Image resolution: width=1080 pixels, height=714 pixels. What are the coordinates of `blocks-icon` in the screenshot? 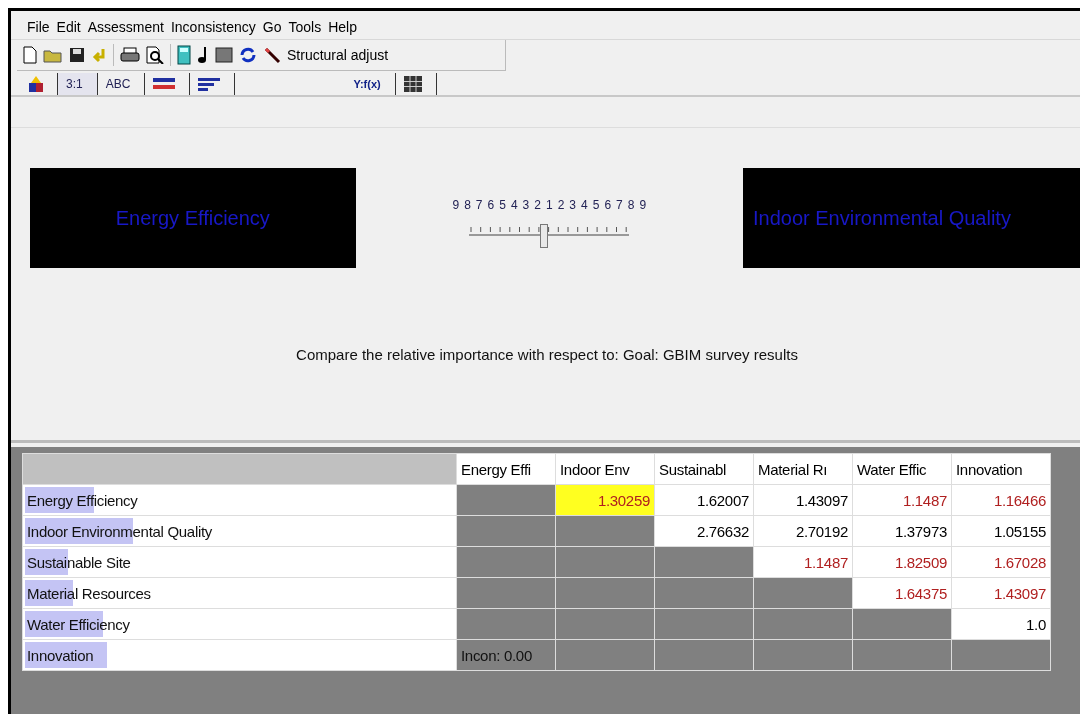 It's located at (36, 84).